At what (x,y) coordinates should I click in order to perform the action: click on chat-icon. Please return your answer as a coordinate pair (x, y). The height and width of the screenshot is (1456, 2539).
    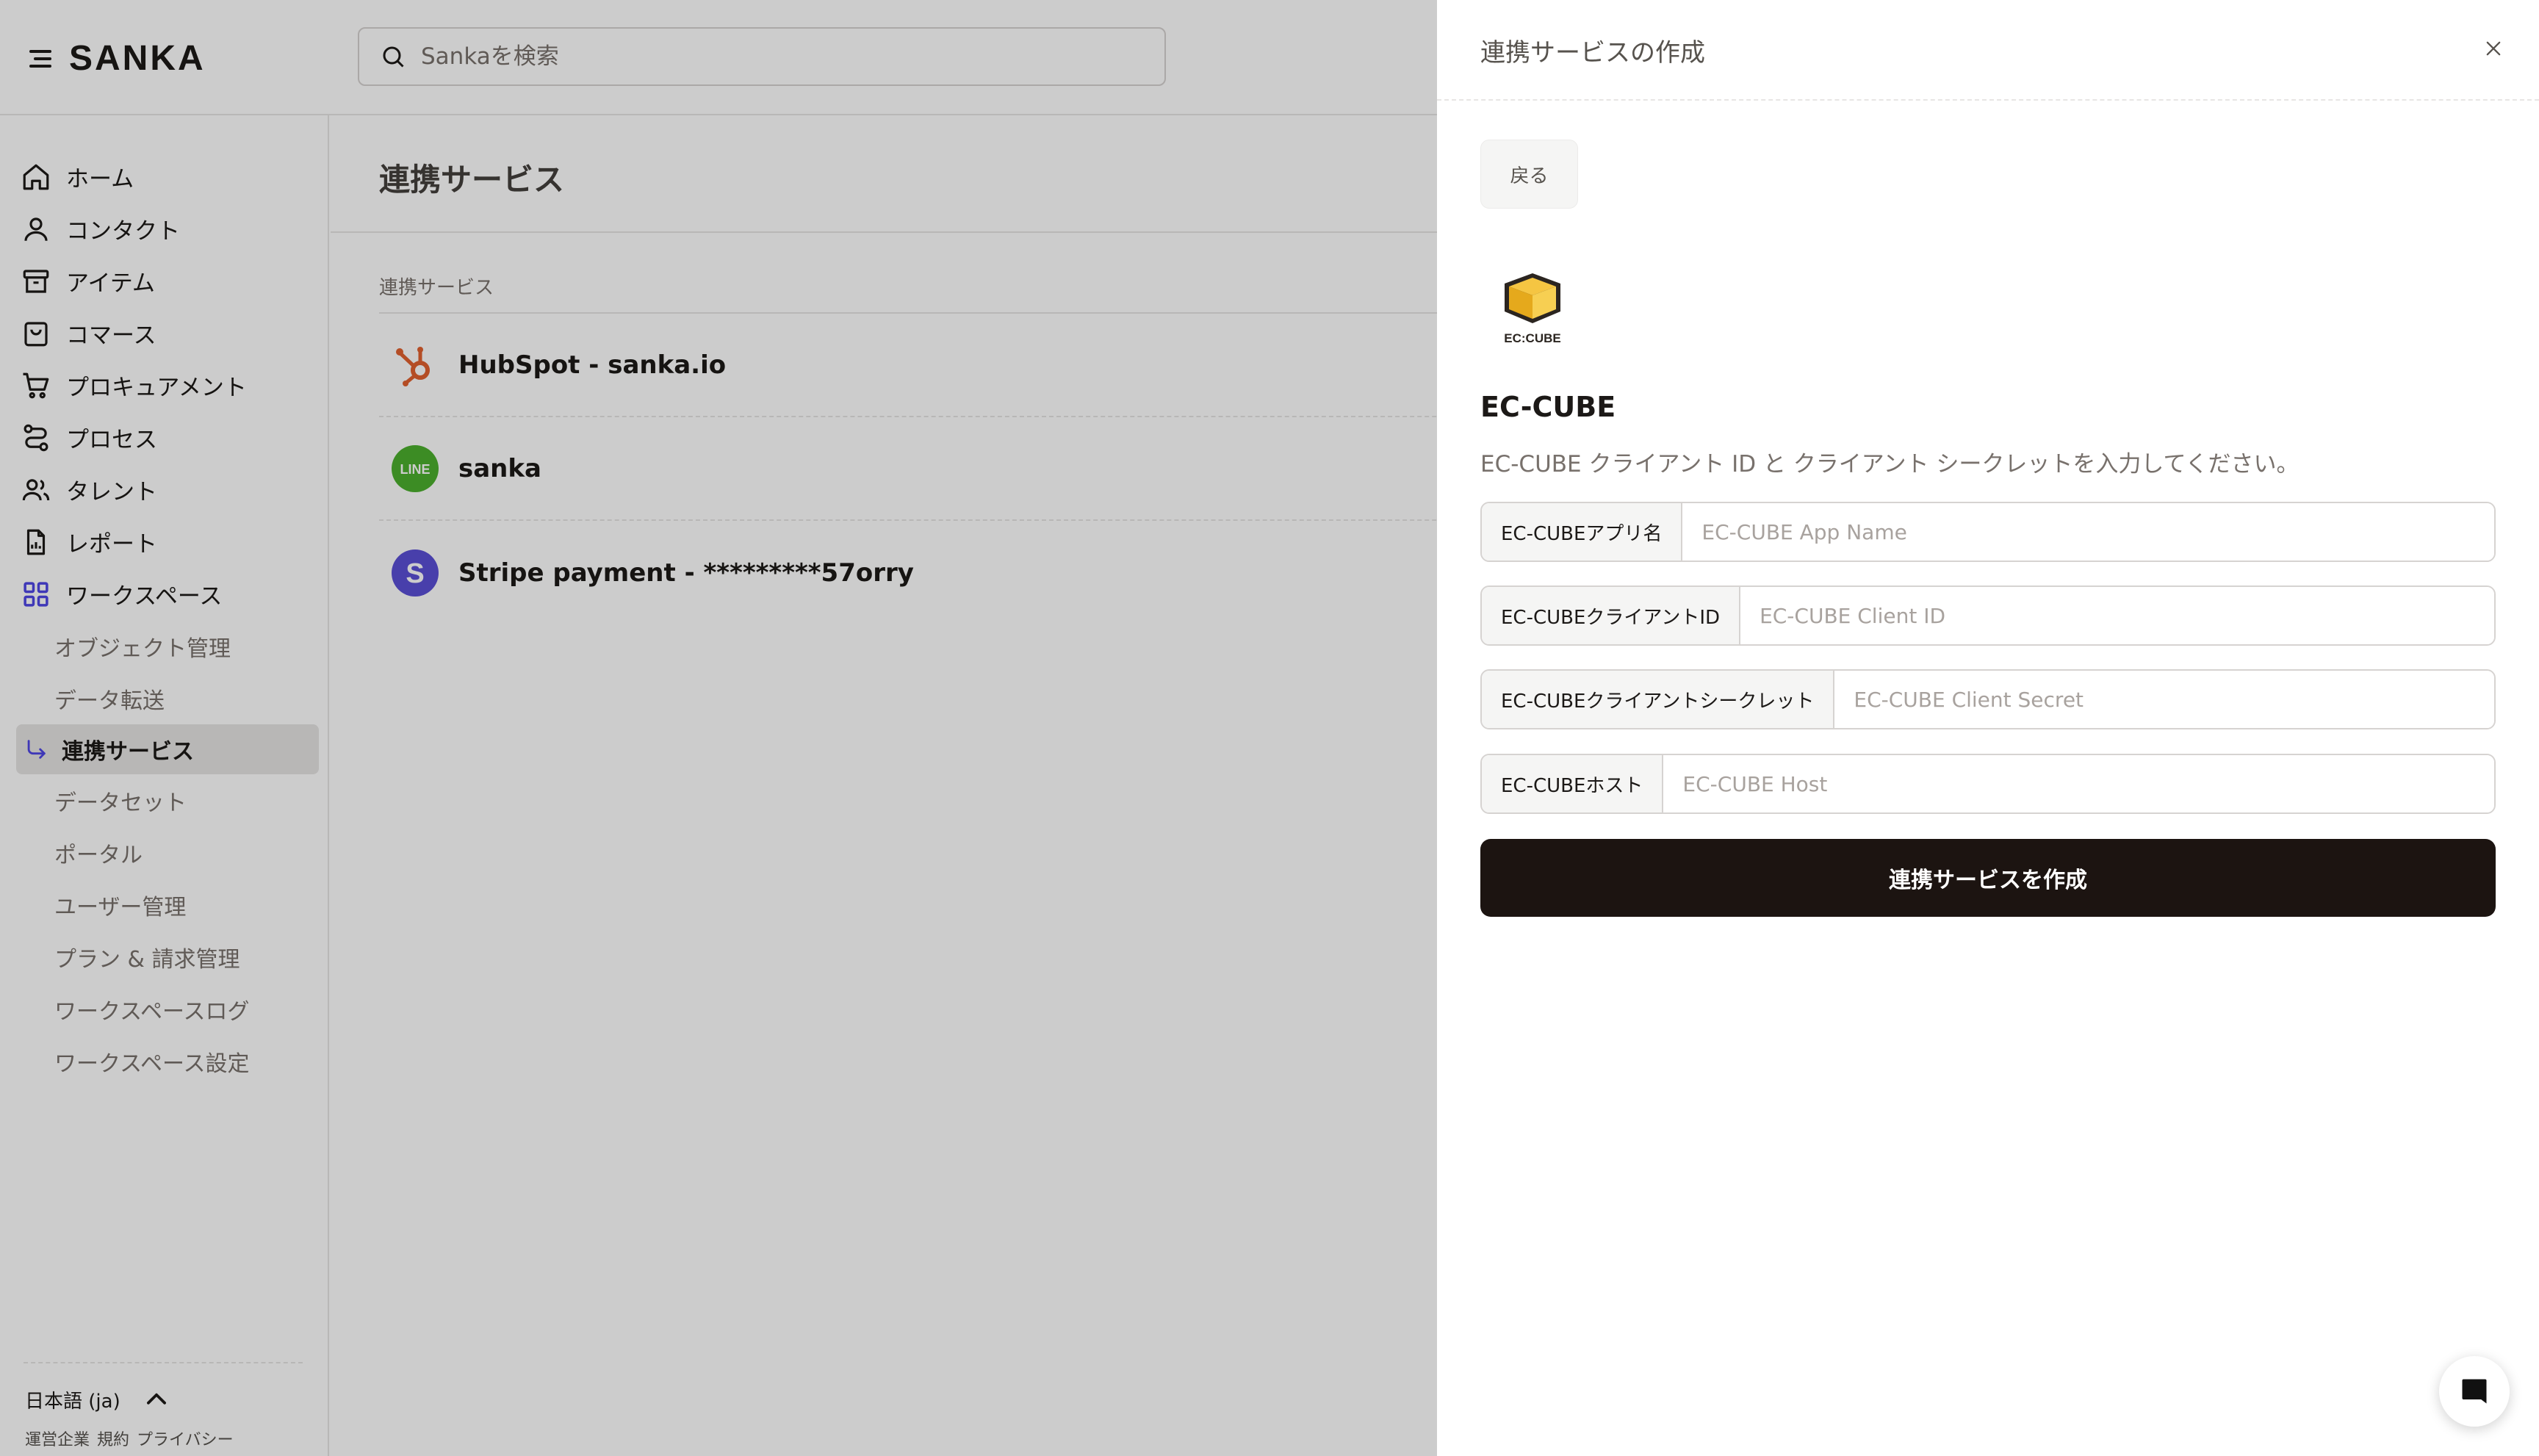
    Looking at the image, I should click on (2474, 1391).